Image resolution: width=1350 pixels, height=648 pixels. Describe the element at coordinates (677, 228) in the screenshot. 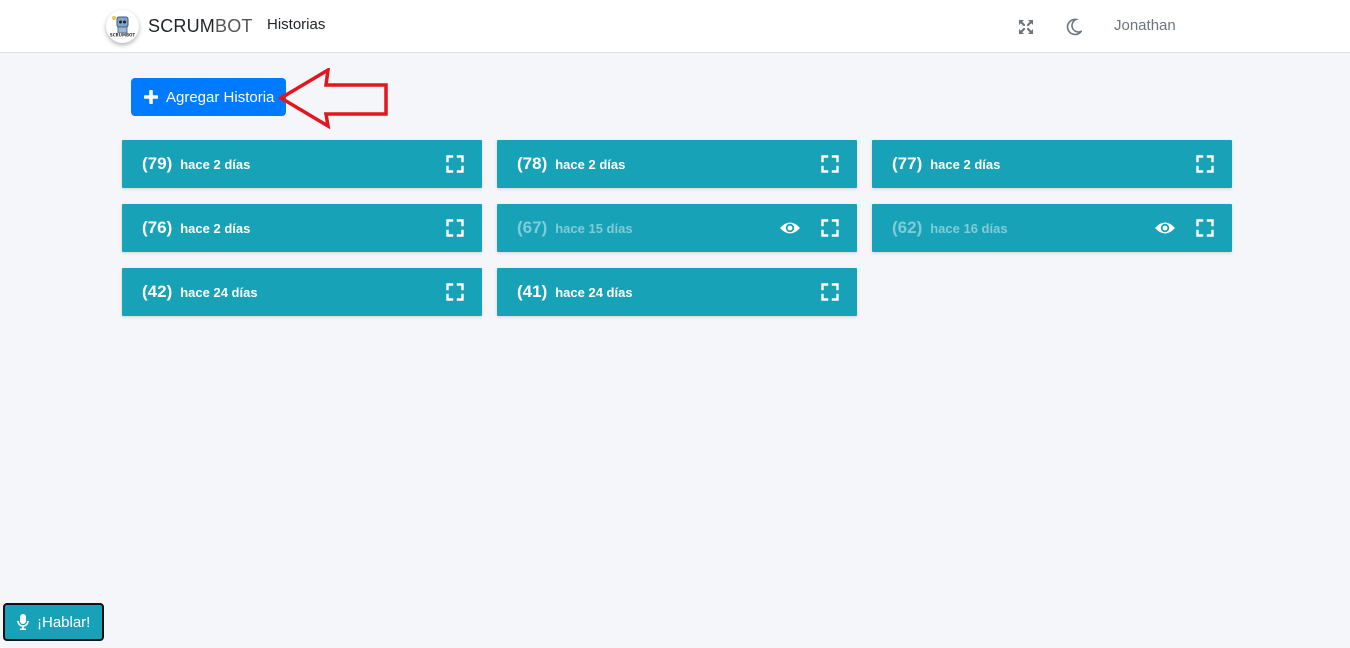

I see `story-card: (67) hace 15 días` at that location.